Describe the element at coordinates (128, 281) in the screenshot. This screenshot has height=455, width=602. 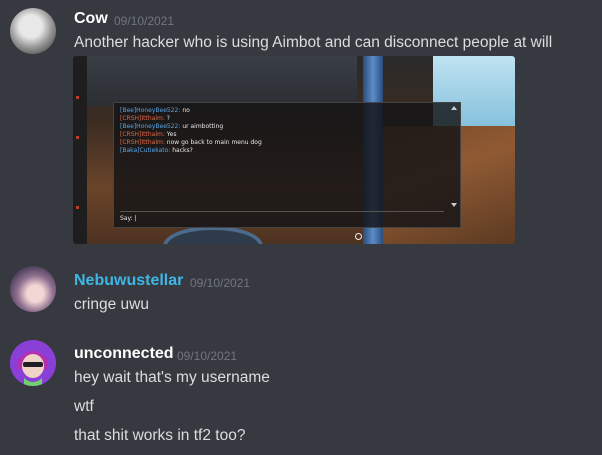
I see `username: Nebuwustellar` at that location.